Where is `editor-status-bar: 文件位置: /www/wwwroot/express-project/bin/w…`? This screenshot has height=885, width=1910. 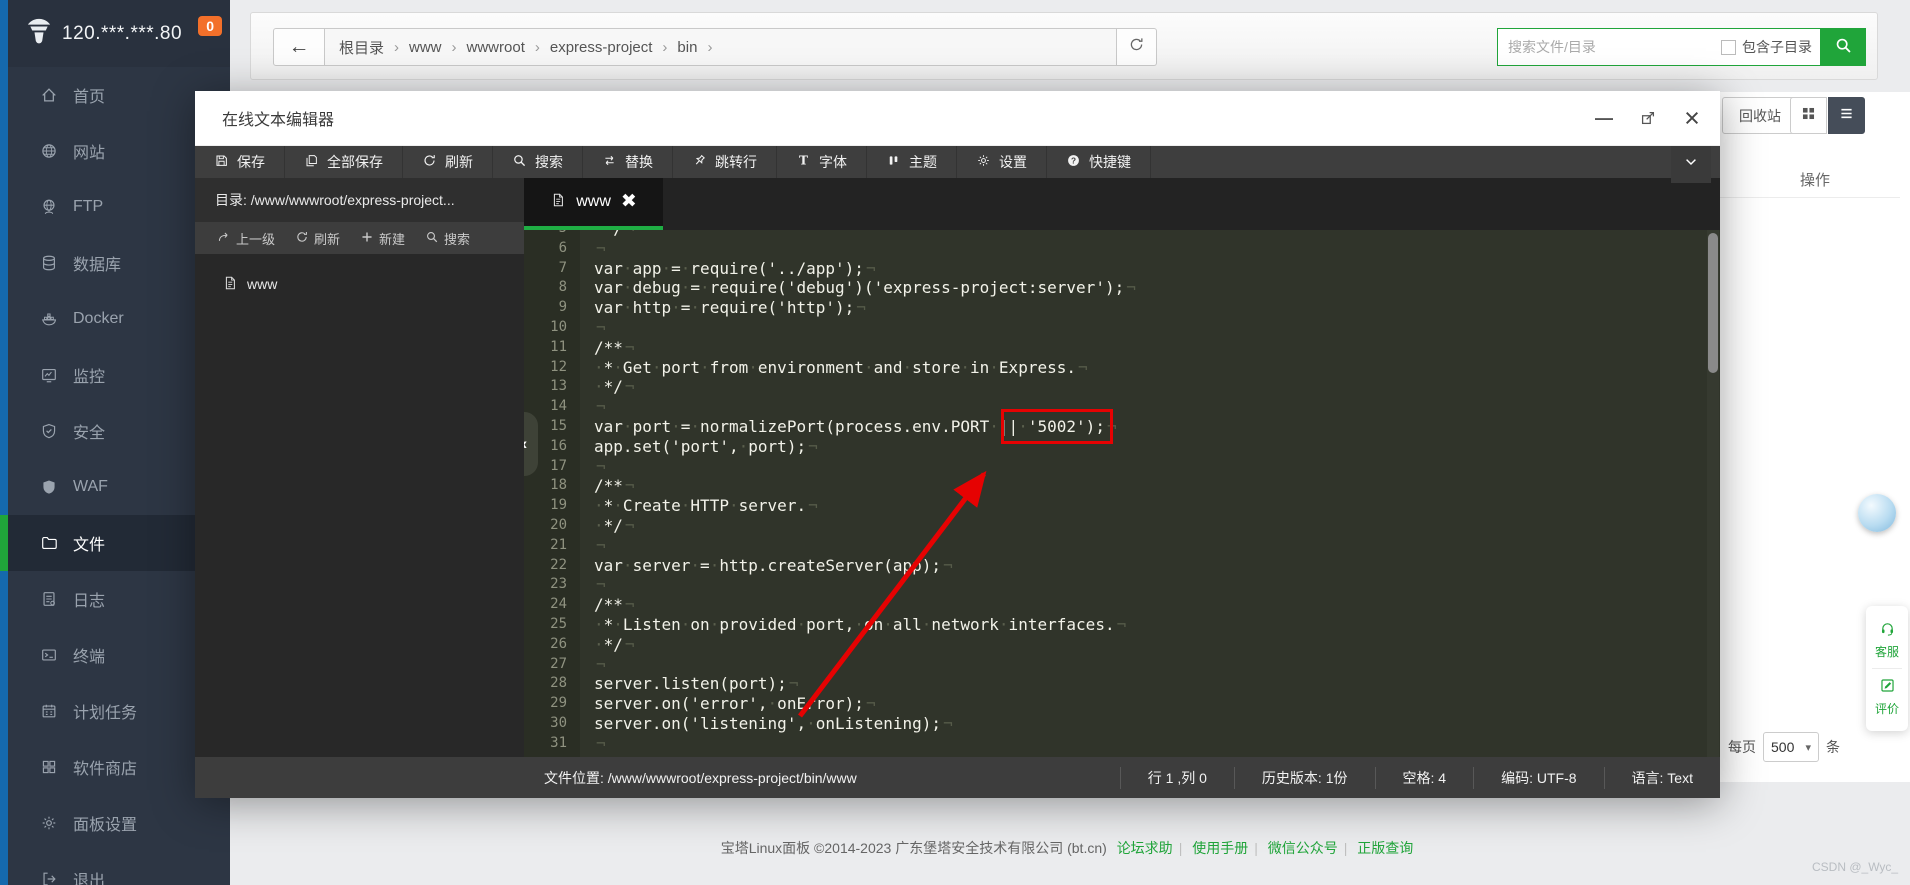 editor-status-bar: 文件位置: /www/wwwroot/express-project/bin/w… is located at coordinates (957, 777).